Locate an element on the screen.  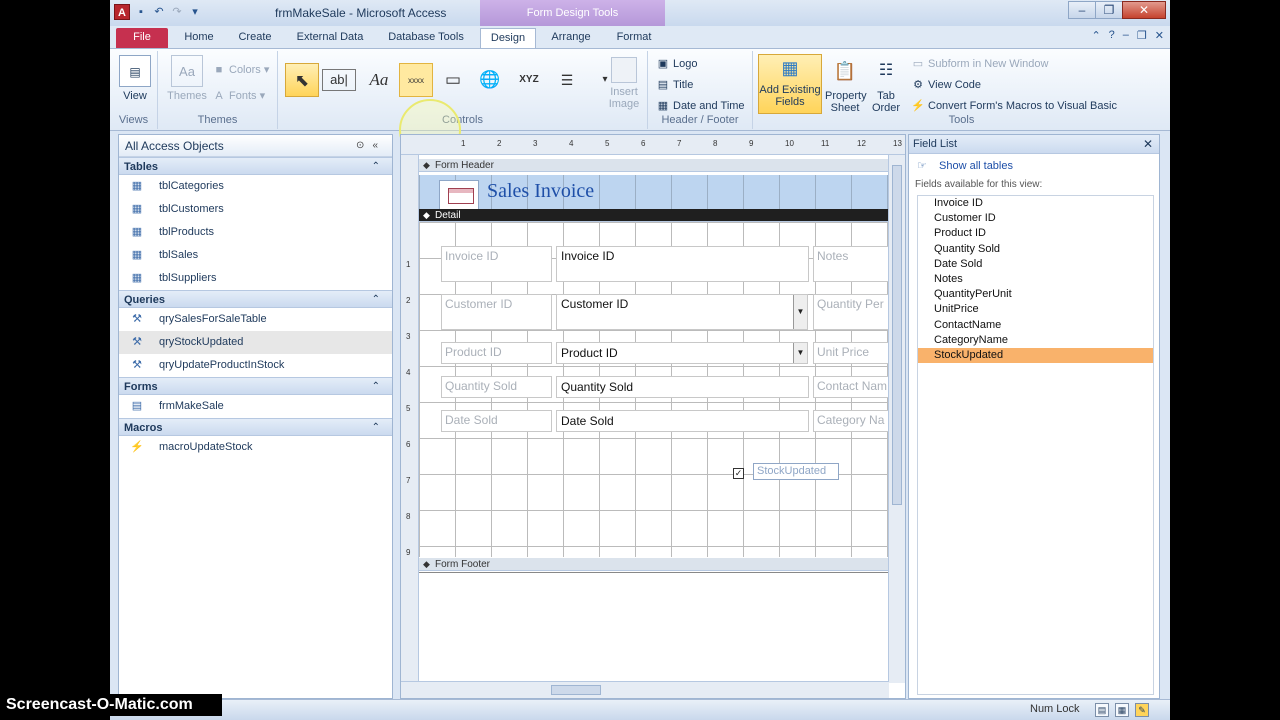
tab-order-button: ☷ Tab Order is located at coordinates (886, 84).